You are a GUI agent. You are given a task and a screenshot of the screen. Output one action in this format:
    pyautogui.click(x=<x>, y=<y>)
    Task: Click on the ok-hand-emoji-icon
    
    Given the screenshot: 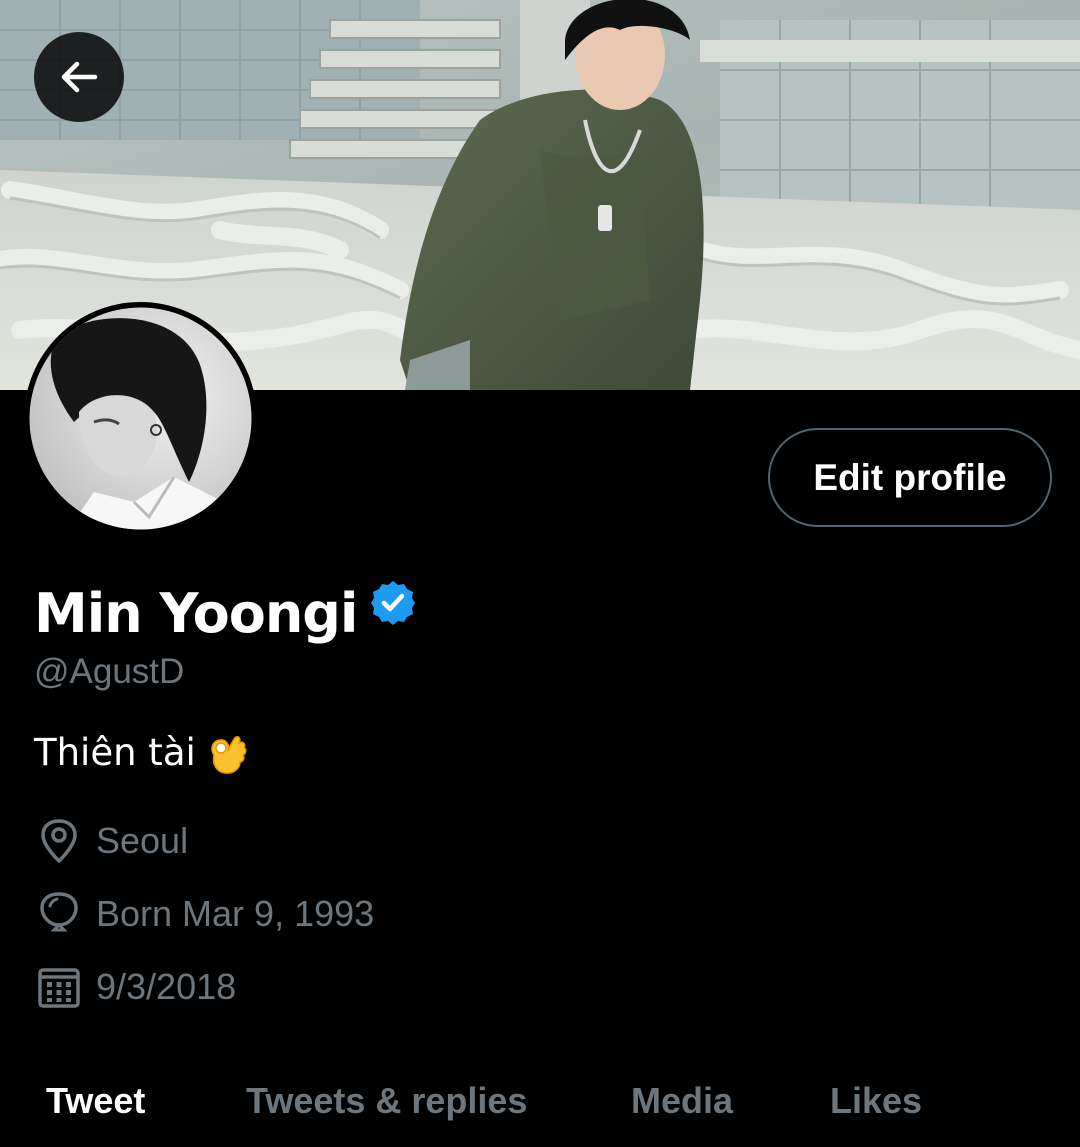 What is the action you would take?
    pyautogui.click(x=225, y=752)
    